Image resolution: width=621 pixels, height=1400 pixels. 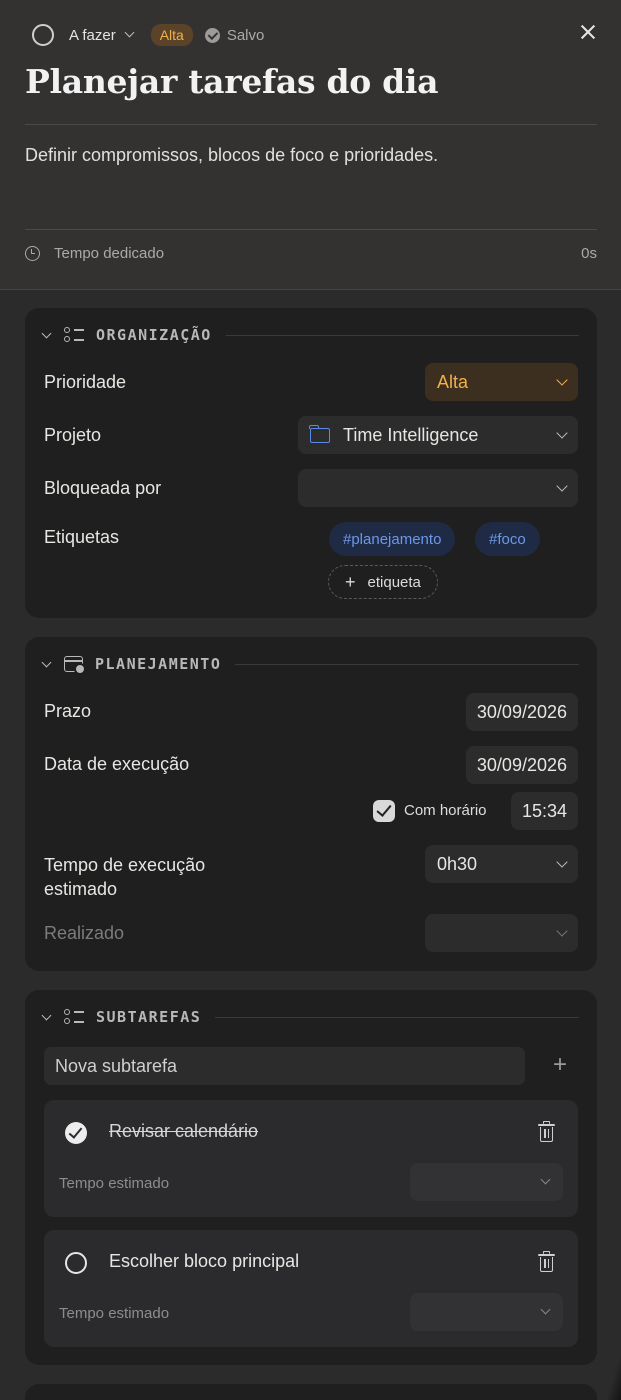 What do you see at coordinates (82, 537) in the screenshot?
I see `tags-label: Etiquetas` at bounding box center [82, 537].